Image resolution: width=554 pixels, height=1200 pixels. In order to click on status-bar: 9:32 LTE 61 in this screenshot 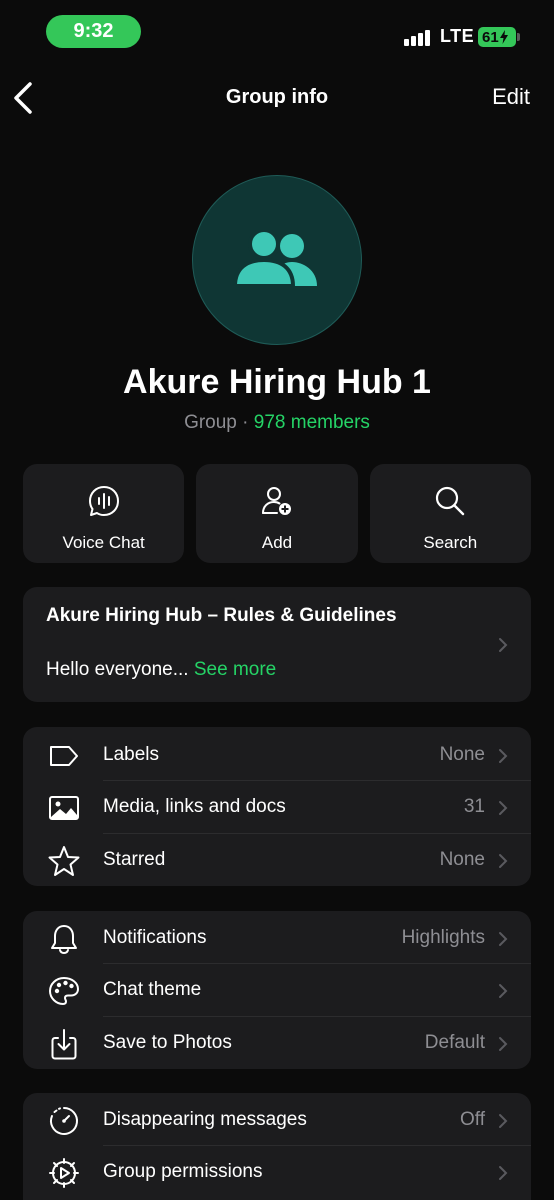, I will do `click(277, 32)`.